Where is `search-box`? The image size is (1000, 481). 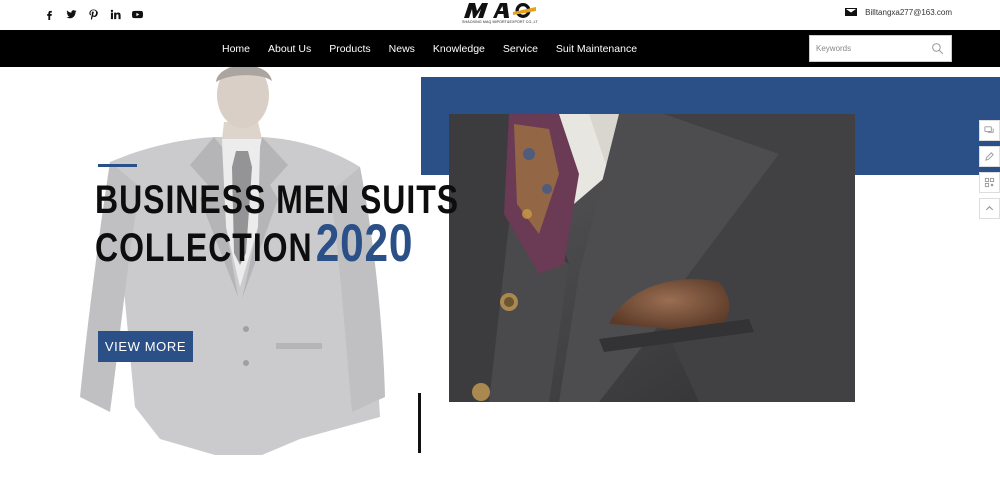
search-box is located at coordinates (880, 48).